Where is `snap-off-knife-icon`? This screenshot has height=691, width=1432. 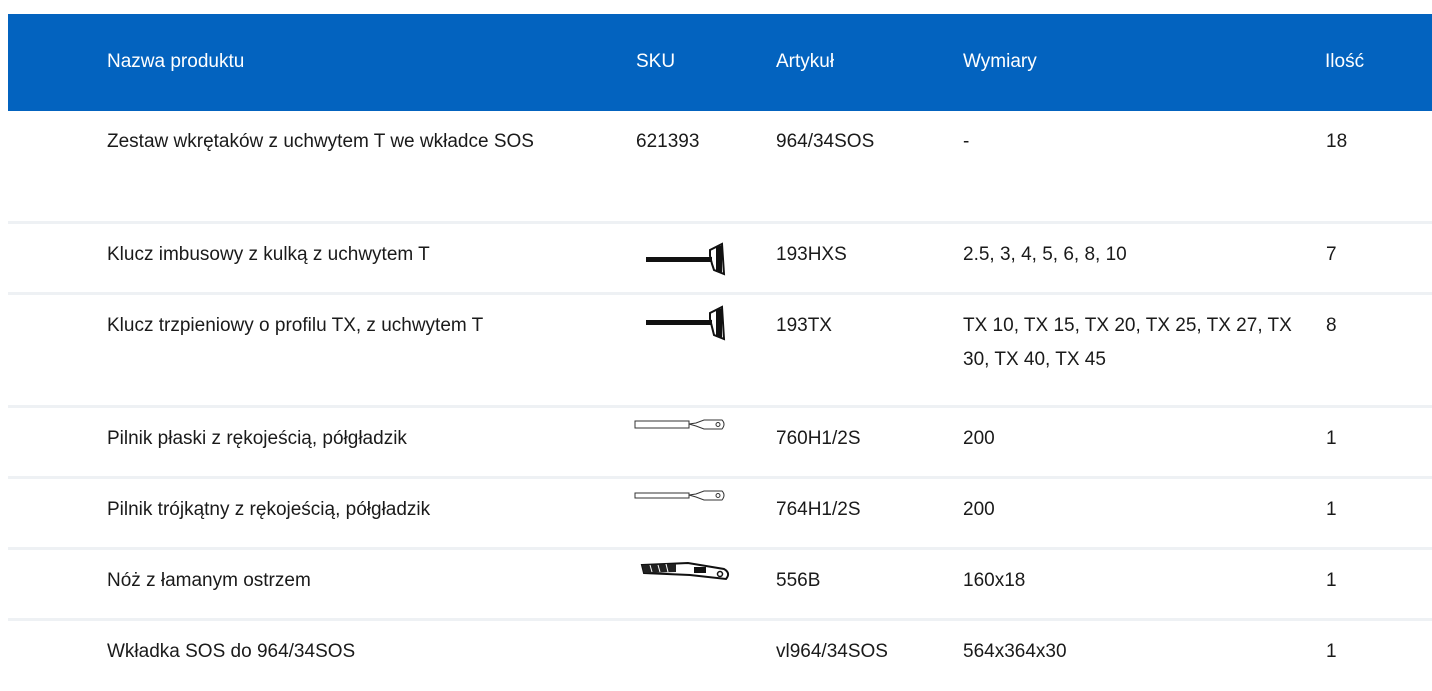
snap-off-knife-icon is located at coordinates (685, 571).